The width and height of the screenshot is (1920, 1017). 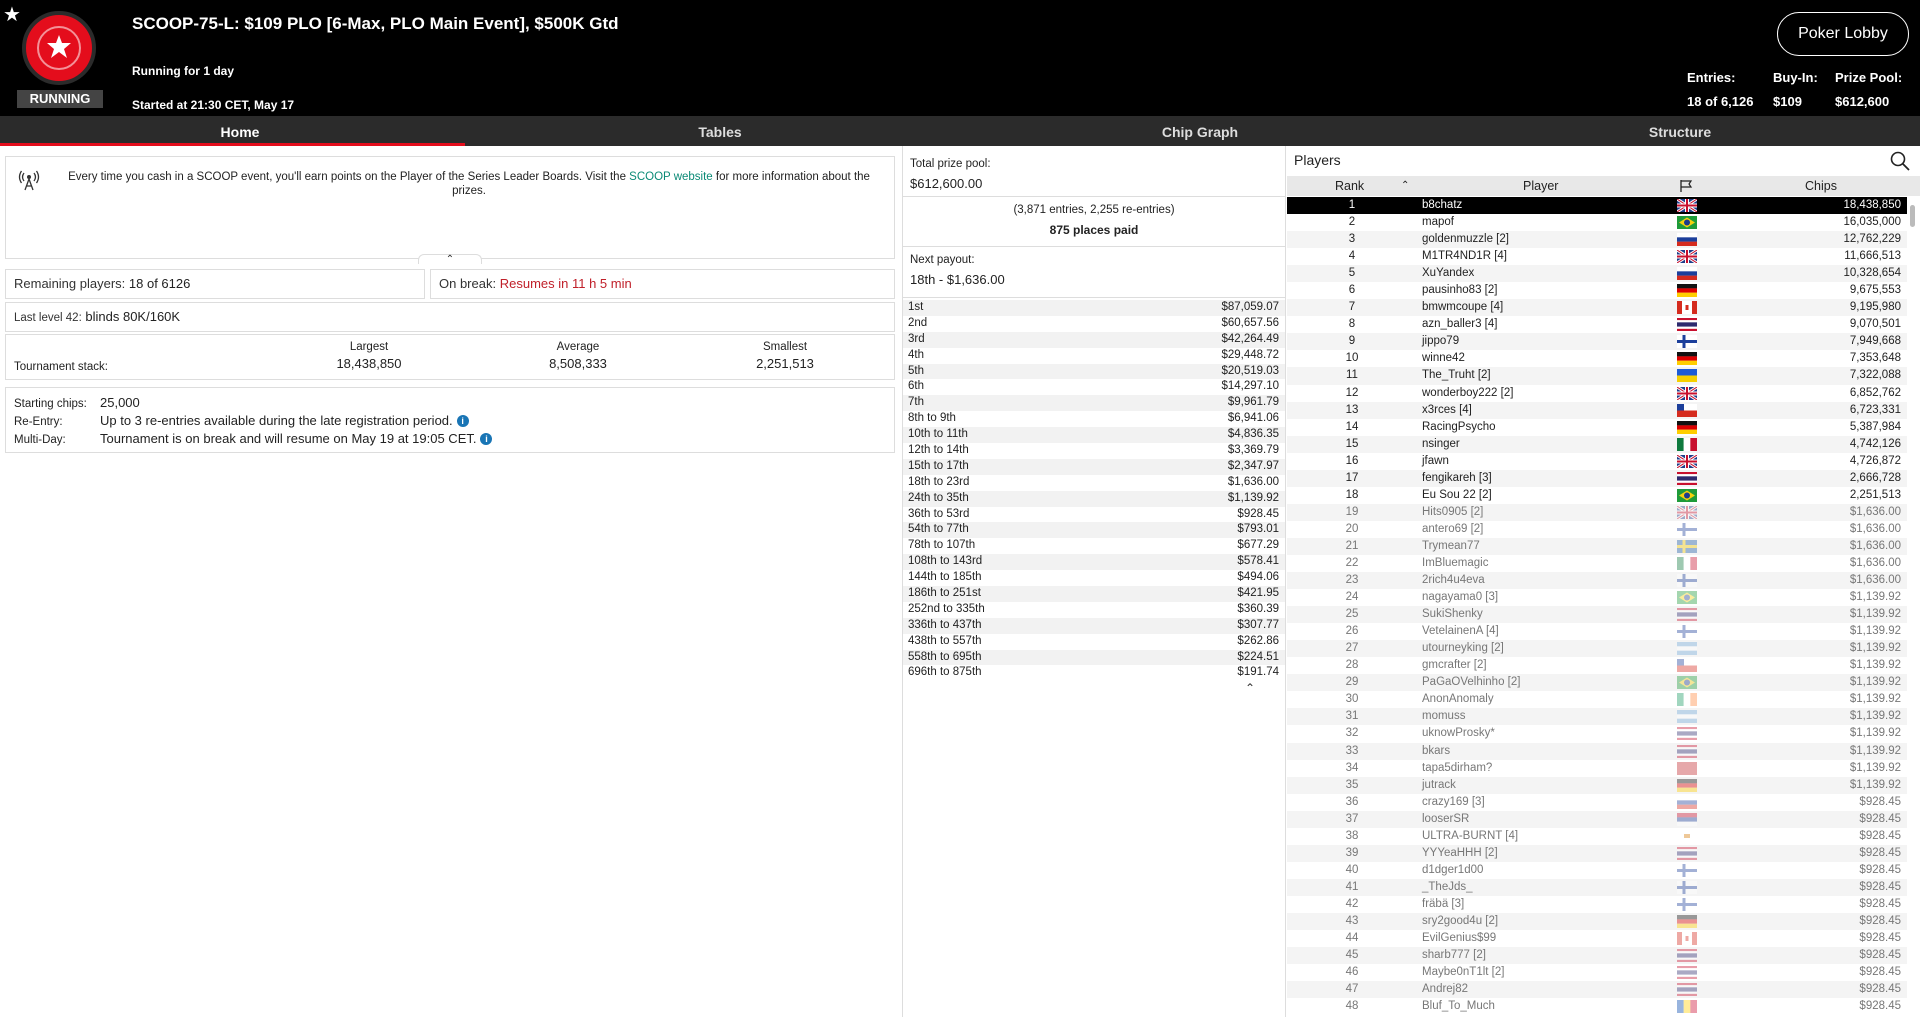 I want to click on reentry-info-icon: i, so click(x=462, y=421).